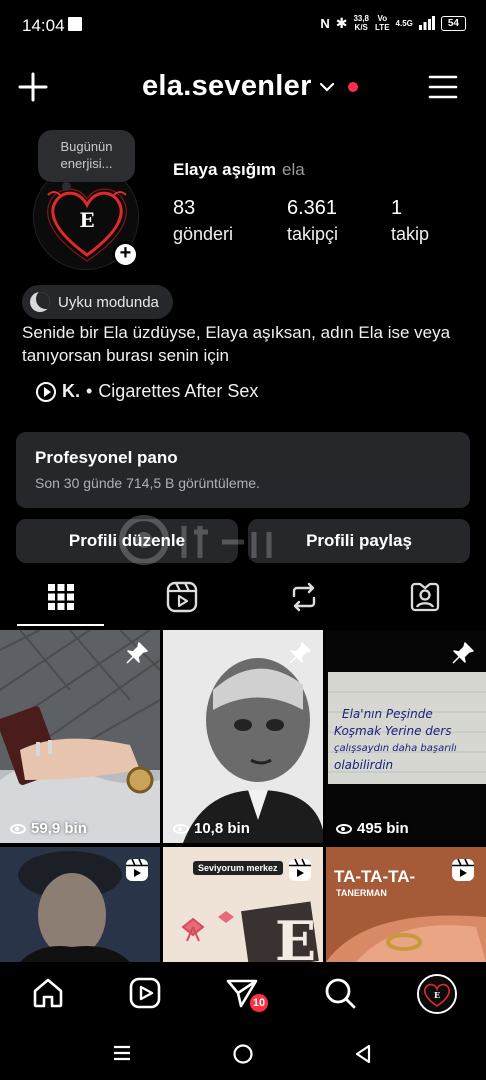 Image resolution: width=486 pixels, height=1080 pixels. What do you see at coordinates (395, 748) in the screenshot?
I see `note-line: çalışsaydın daha başarılı` at bounding box center [395, 748].